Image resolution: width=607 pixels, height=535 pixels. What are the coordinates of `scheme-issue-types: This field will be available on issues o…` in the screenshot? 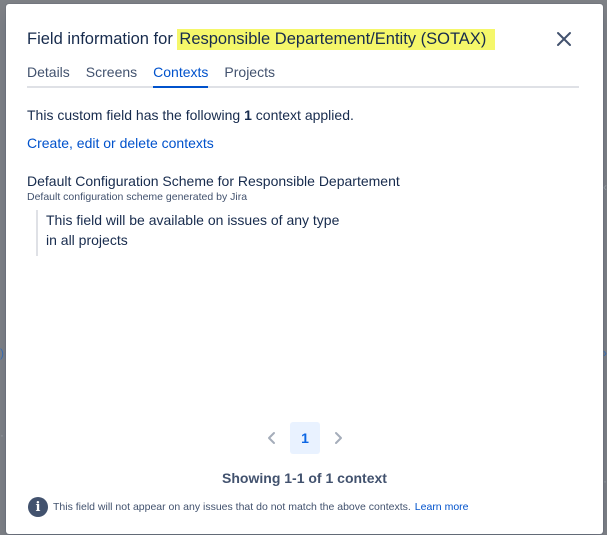 It's located at (193, 220).